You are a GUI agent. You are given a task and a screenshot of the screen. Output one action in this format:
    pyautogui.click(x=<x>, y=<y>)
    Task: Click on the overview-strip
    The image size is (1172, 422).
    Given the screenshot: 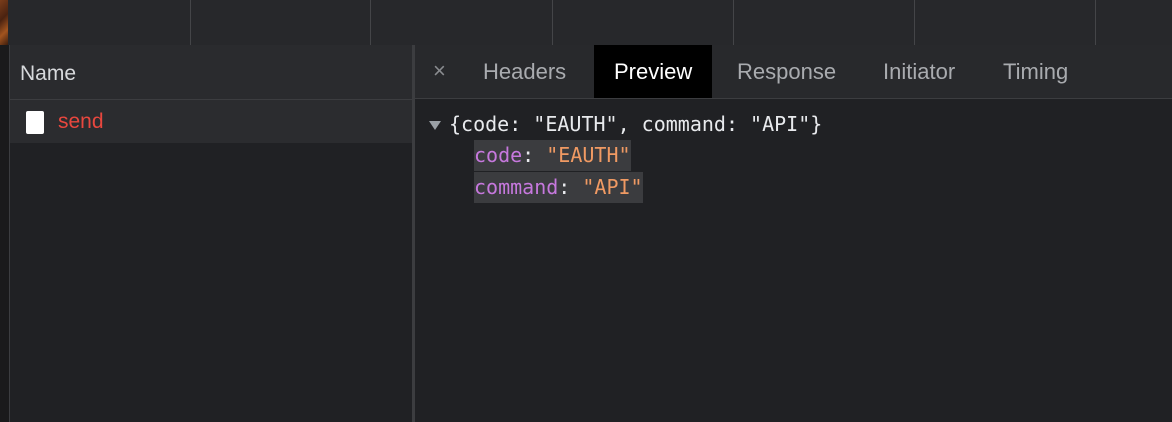 What is the action you would take?
    pyautogui.click(x=586, y=23)
    